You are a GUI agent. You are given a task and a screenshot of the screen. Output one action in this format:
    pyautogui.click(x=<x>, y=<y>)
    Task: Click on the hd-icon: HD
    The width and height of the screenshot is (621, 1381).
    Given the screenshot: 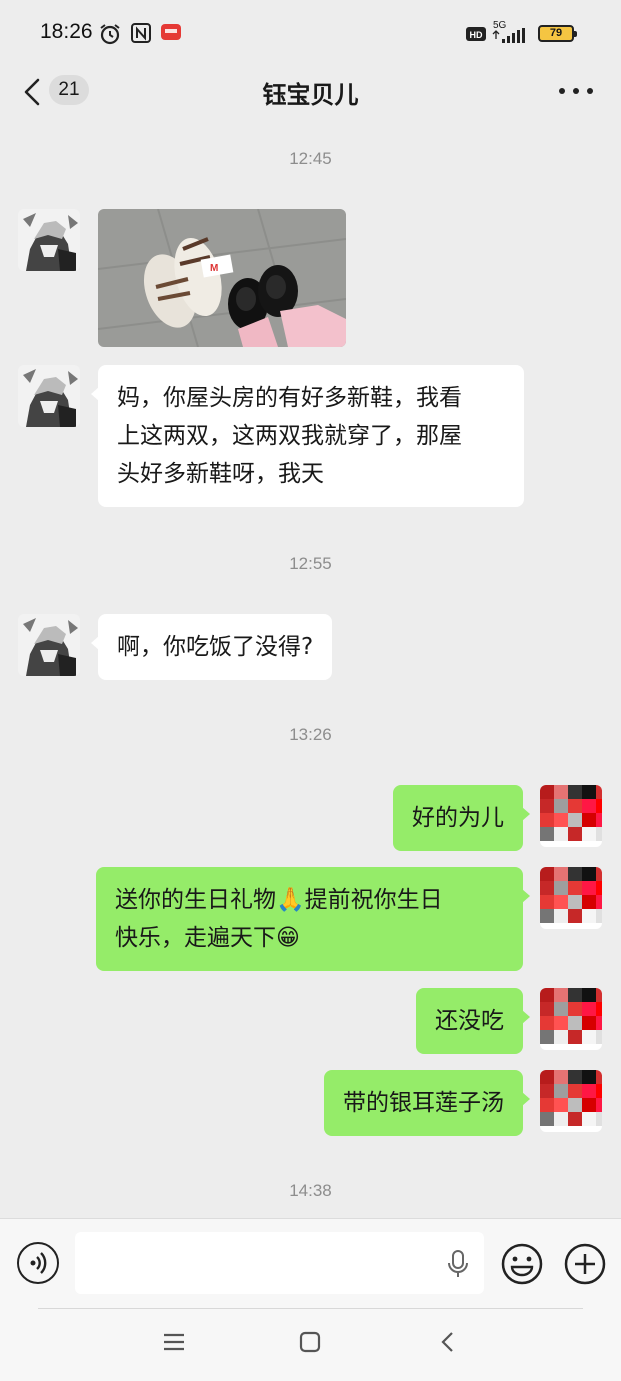 What is the action you would take?
    pyautogui.click(x=476, y=34)
    